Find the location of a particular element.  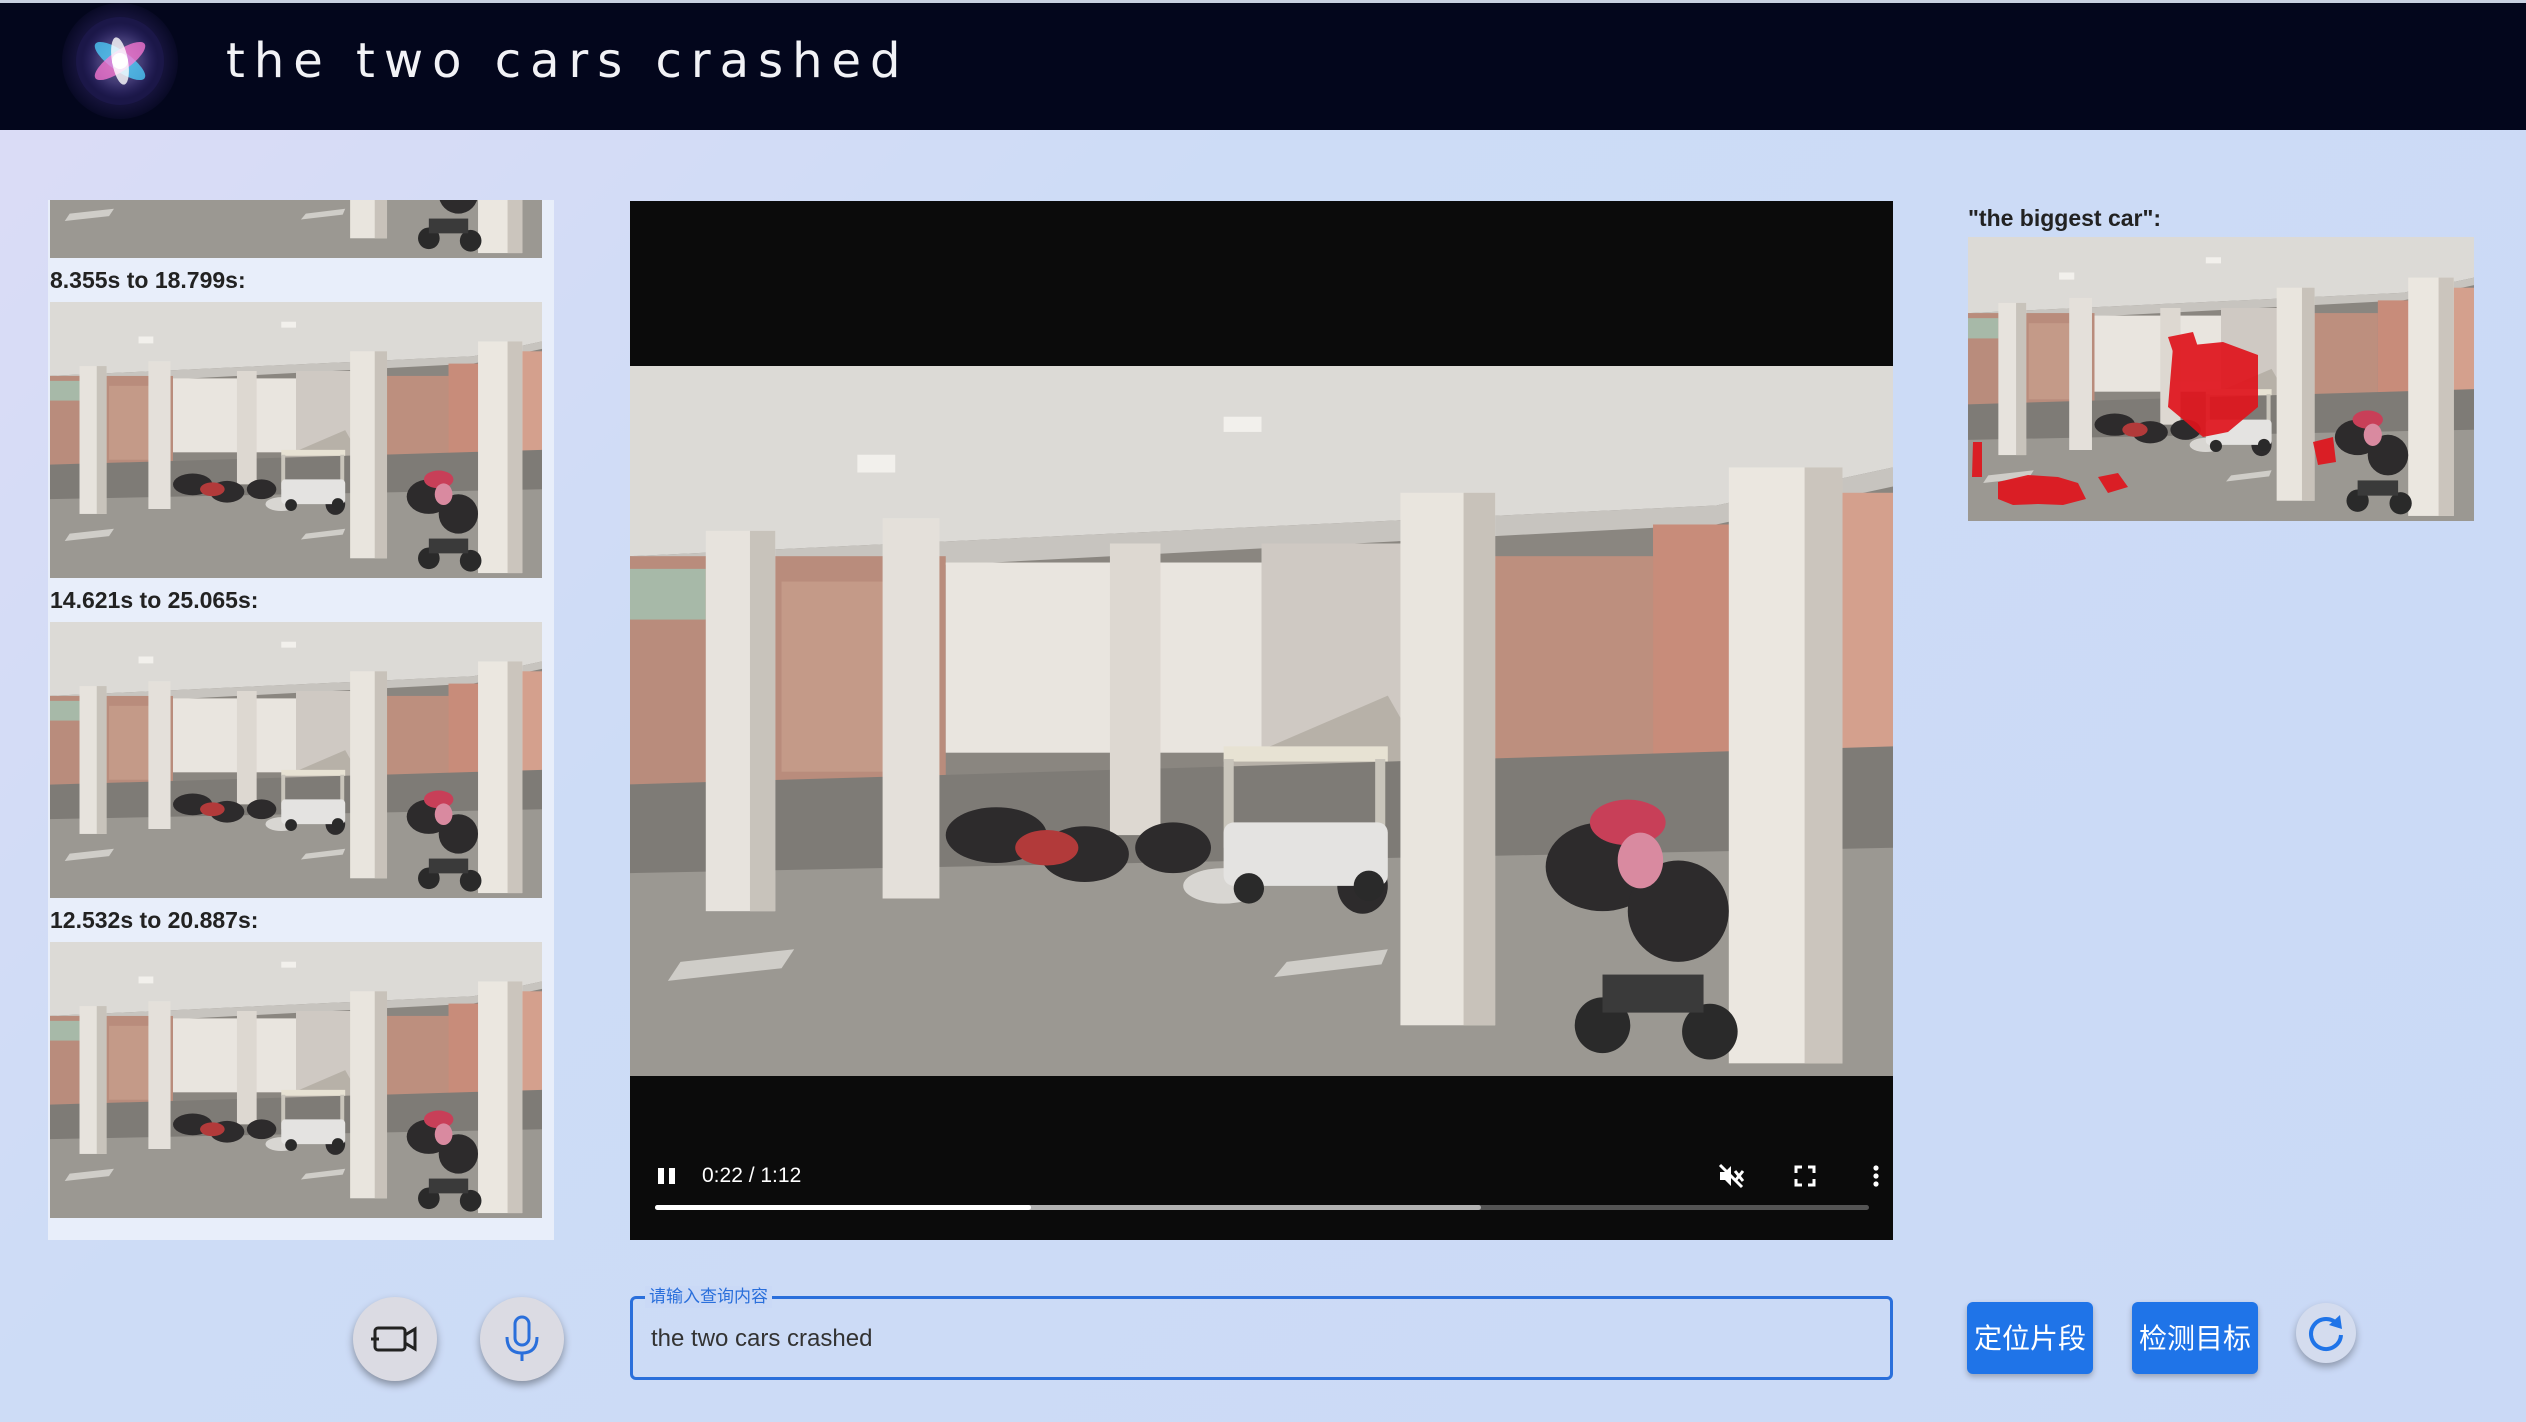

query-field-label: 请输入查询内容 is located at coordinates (708, 1297).